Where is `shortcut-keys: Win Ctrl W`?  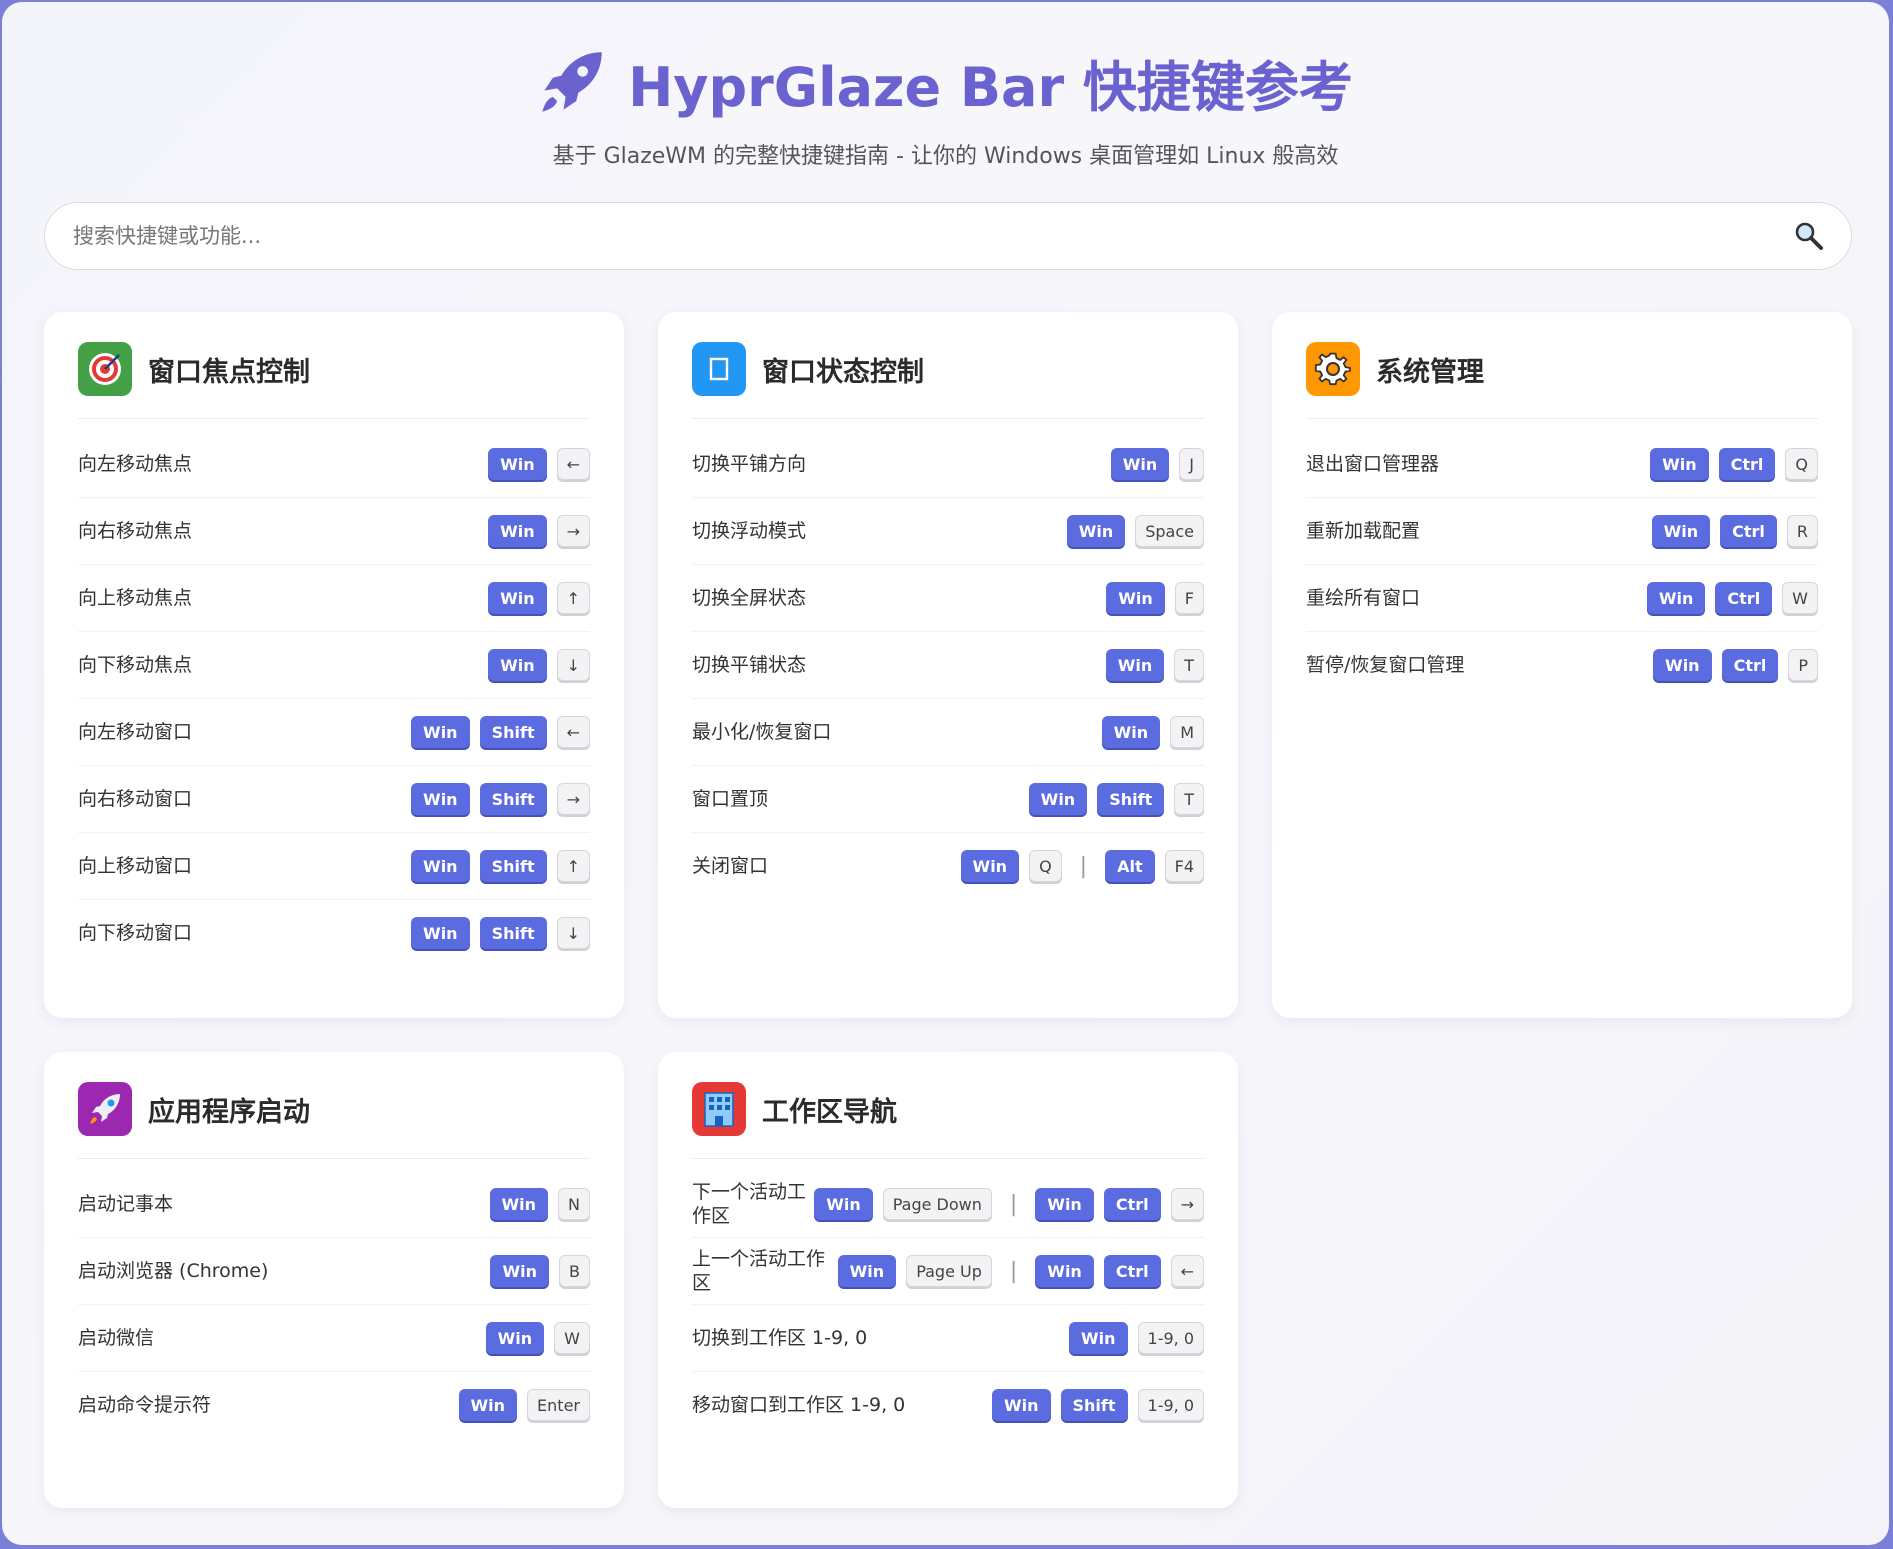
shortcut-keys: Win Ctrl W is located at coordinates (1732, 598).